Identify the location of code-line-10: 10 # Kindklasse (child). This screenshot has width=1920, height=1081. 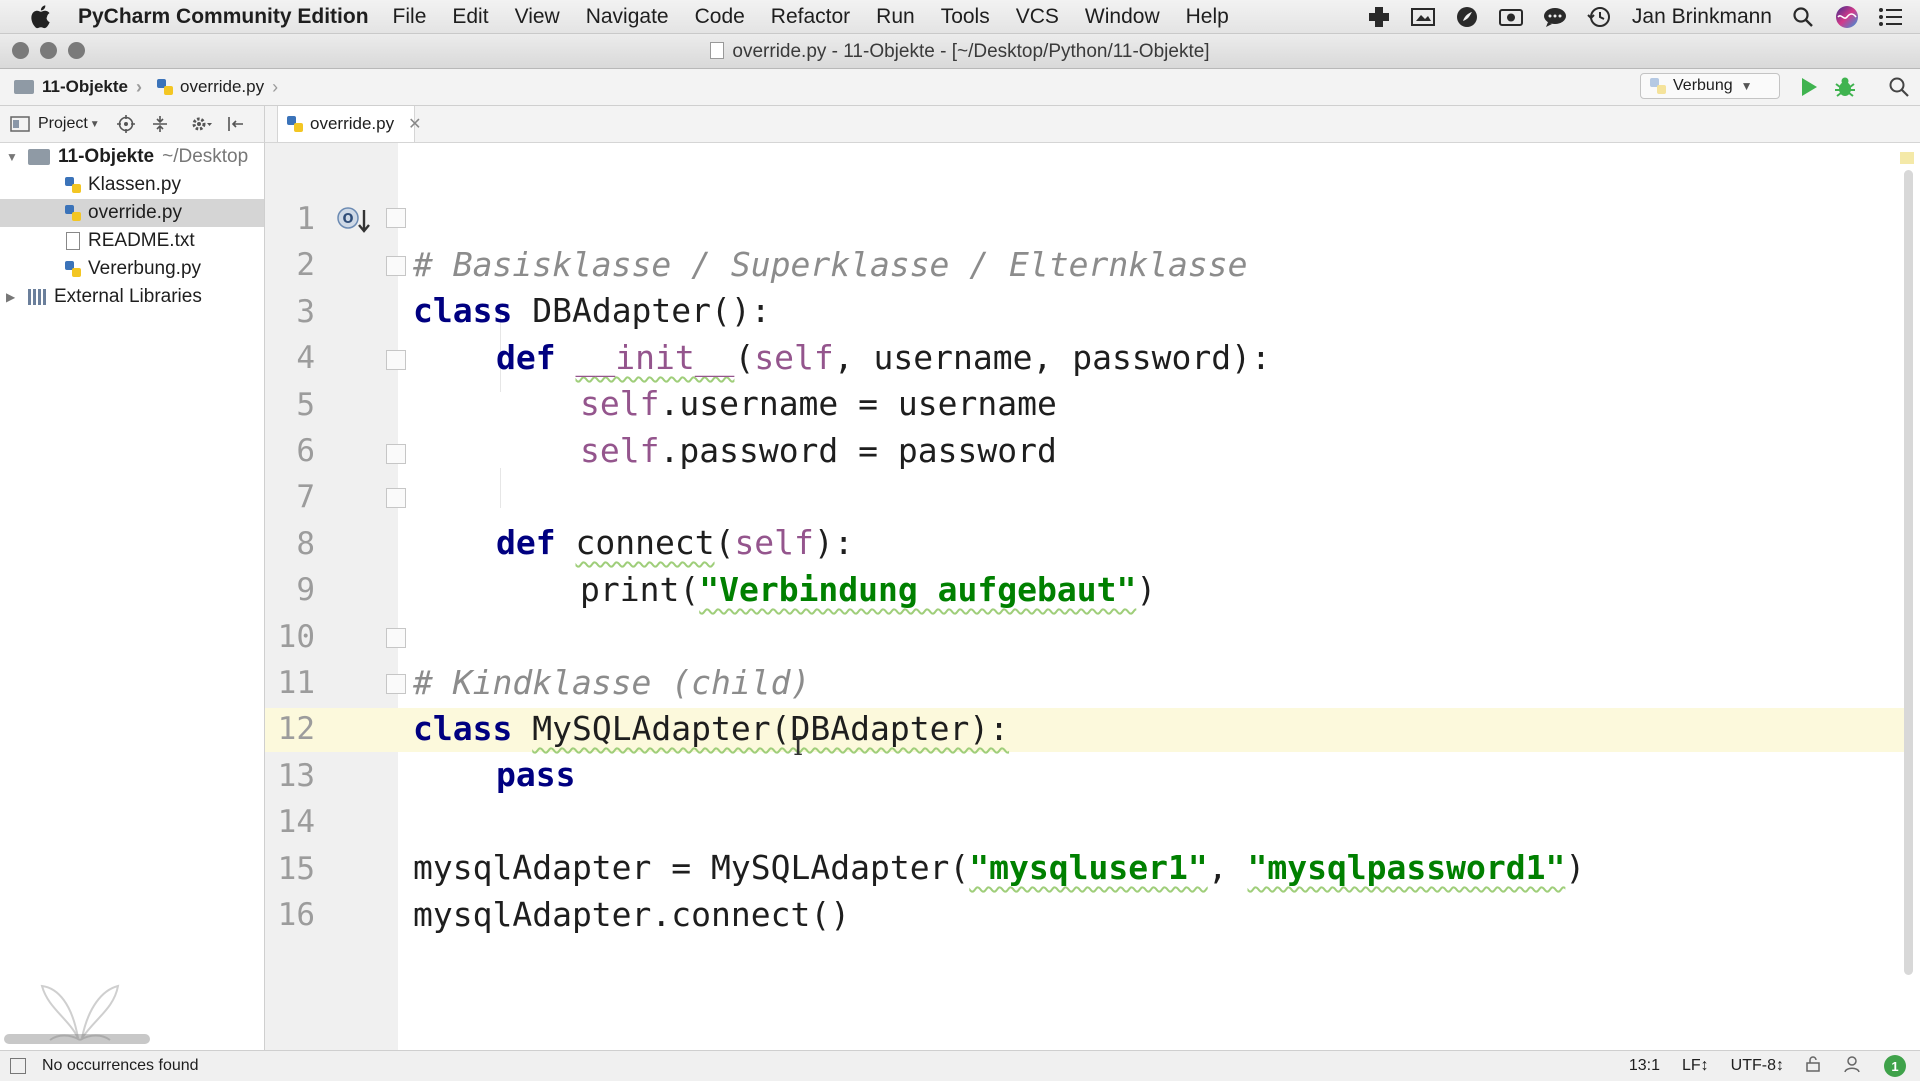
(960, 635).